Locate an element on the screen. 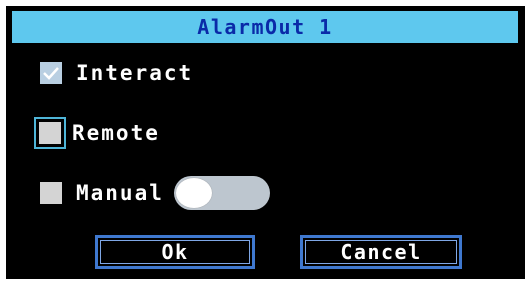 Image resolution: width=531 pixels, height=285 pixels. remote-focus-ring is located at coordinates (50, 133).